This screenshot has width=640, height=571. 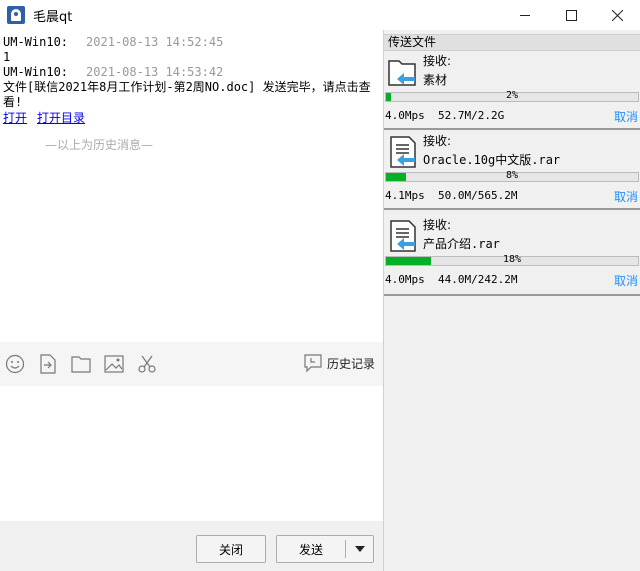 What do you see at coordinates (350, 363) in the screenshot?
I see `history-records-label: 历史记录` at bounding box center [350, 363].